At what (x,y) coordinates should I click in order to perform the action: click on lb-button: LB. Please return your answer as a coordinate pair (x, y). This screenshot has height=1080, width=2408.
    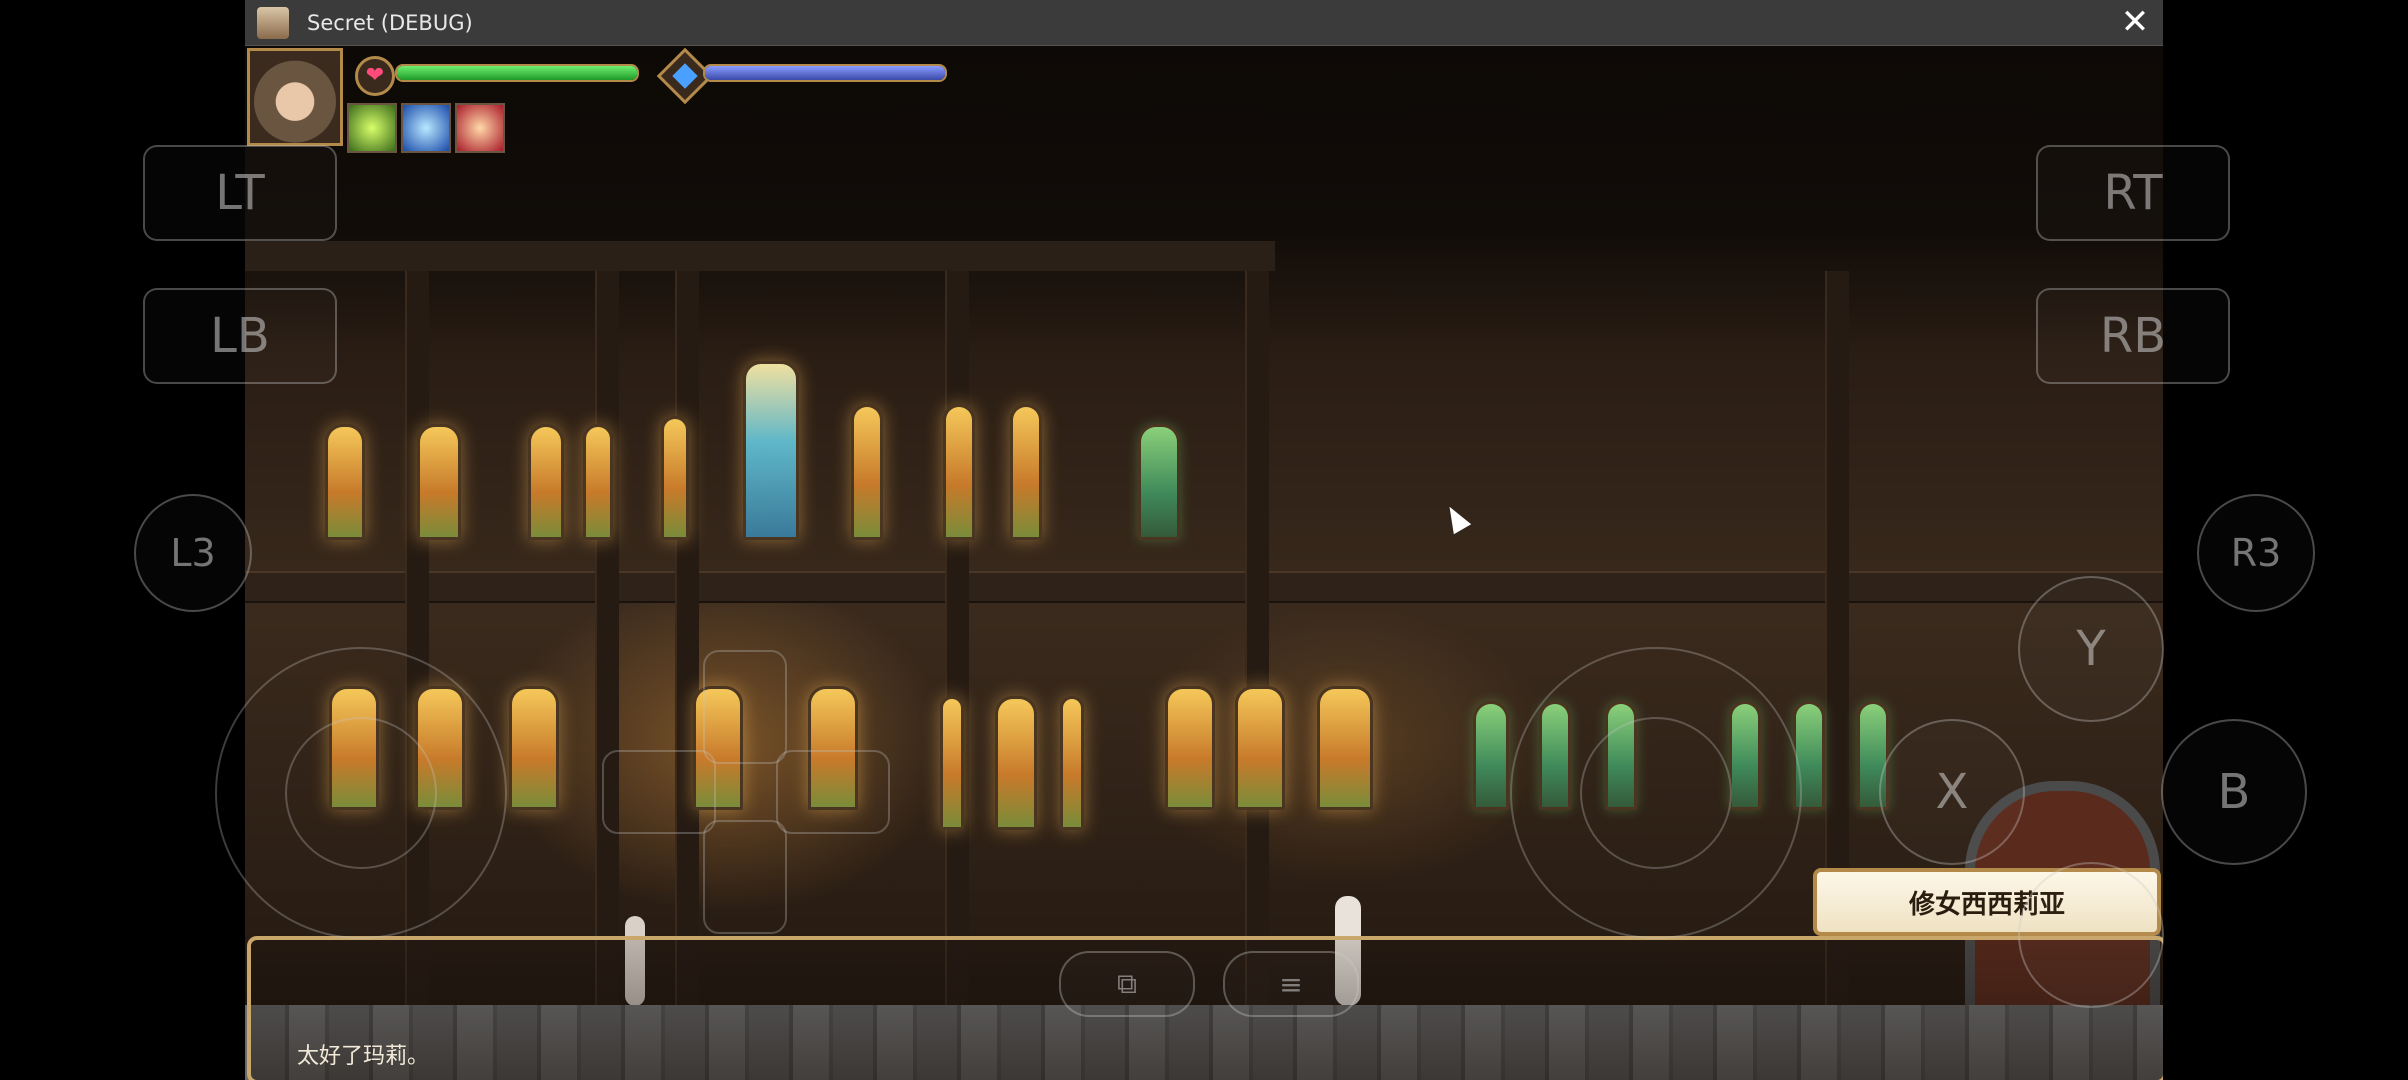
    Looking at the image, I should click on (240, 336).